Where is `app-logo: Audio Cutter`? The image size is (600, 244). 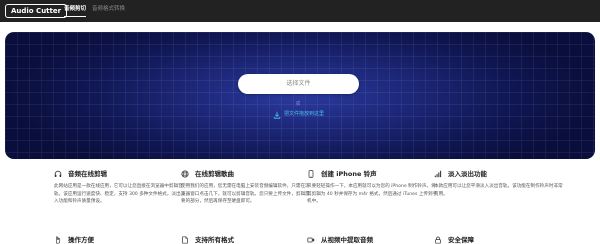 app-logo: Audio Cutter is located at coordinates (36, 11).